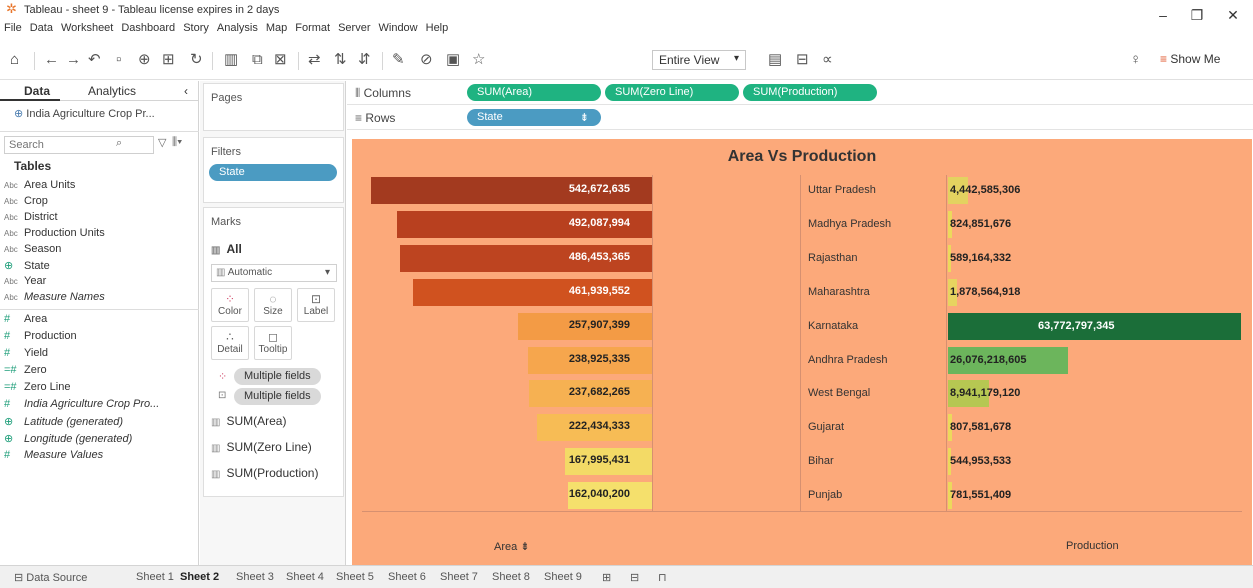 This screenshot has height=588, width=1253. Describe the element at coordinates (314, 60) in the screenshot. I see `swap-icon: ⇄` at that location.